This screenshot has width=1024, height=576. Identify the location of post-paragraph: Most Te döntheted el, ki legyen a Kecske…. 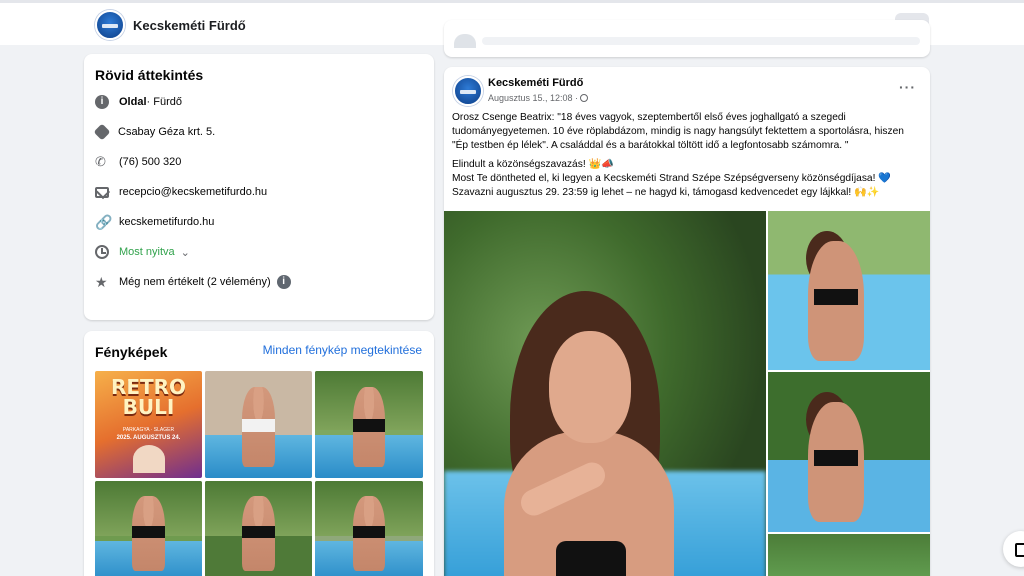
(671, 178).